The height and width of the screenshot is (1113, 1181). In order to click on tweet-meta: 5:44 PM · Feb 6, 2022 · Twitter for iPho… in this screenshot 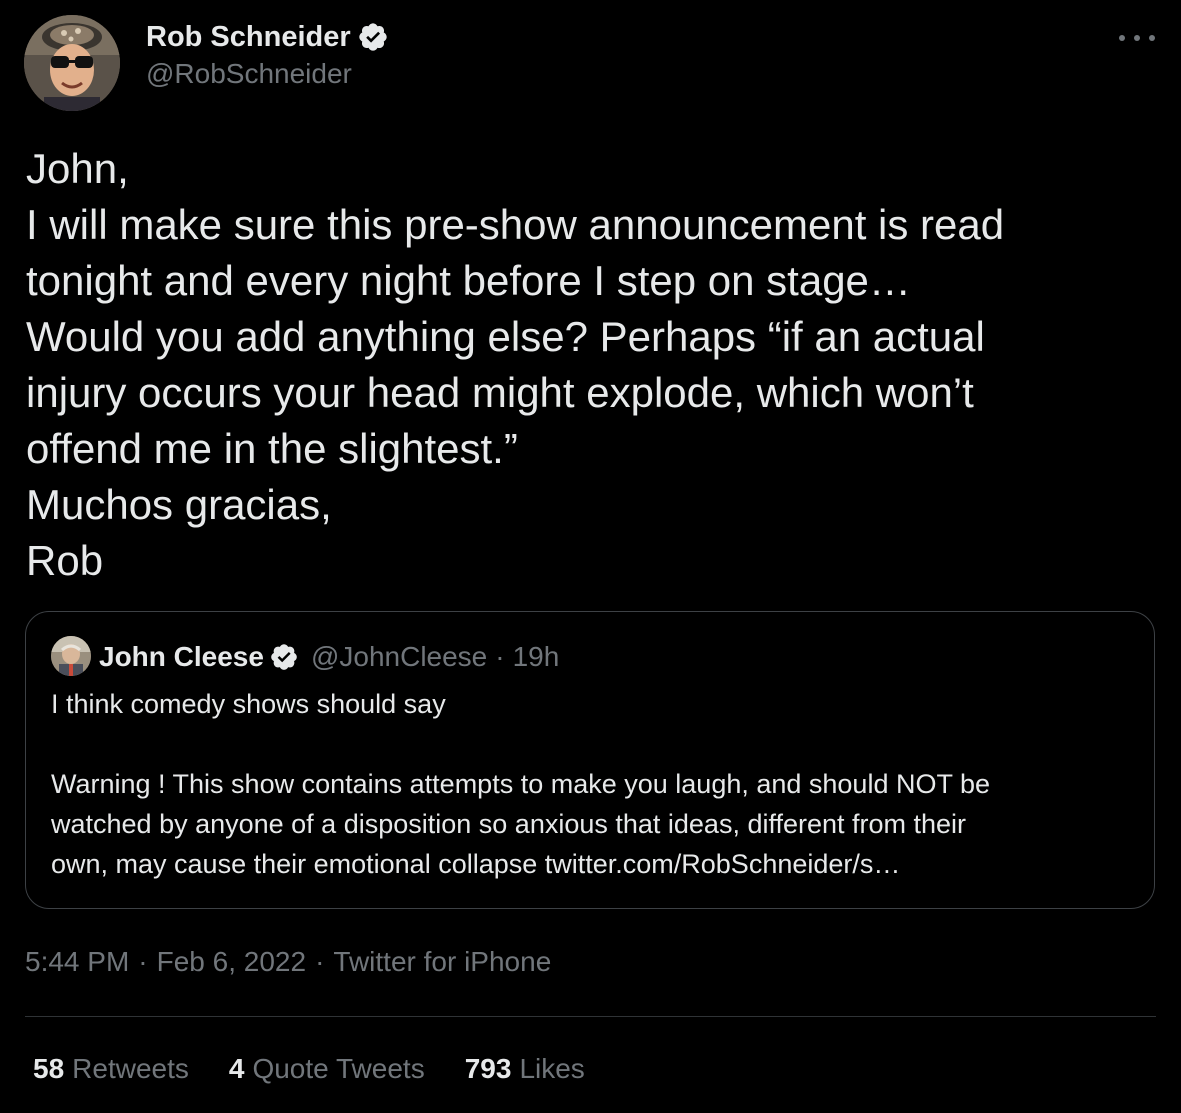, I will do `click(288, 962)`.